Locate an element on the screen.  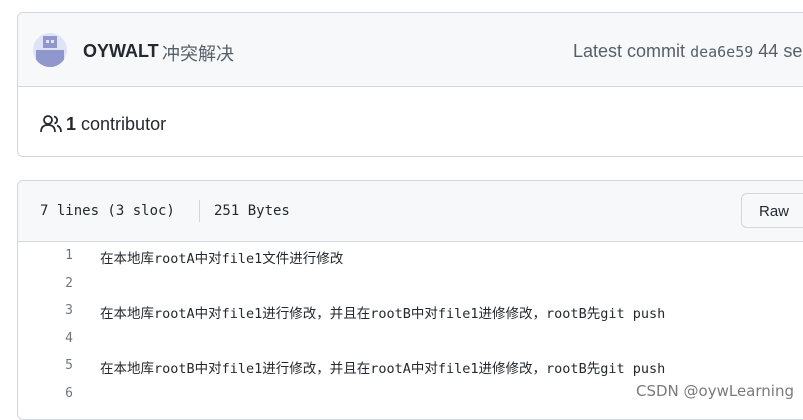
line-number: 6 is located at coordinates (45, 393).